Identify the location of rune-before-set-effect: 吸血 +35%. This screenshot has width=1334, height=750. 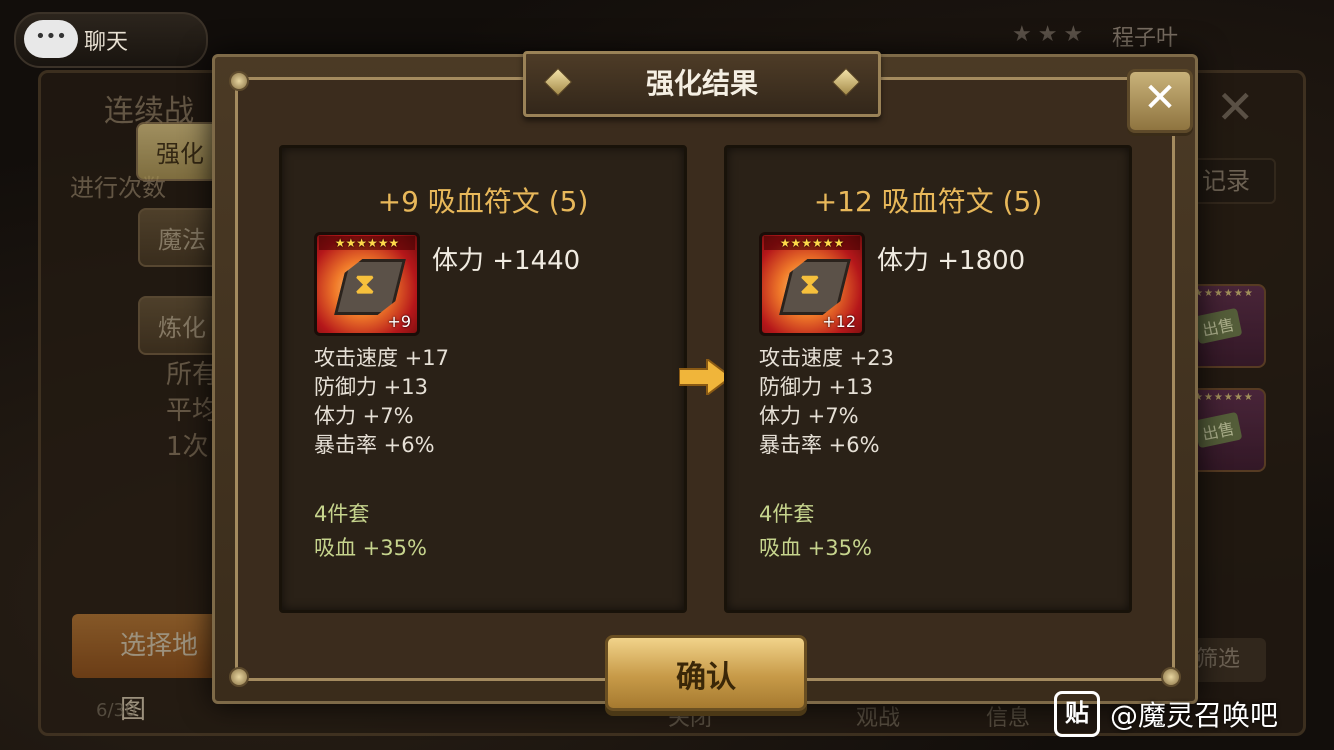
(370, 548).